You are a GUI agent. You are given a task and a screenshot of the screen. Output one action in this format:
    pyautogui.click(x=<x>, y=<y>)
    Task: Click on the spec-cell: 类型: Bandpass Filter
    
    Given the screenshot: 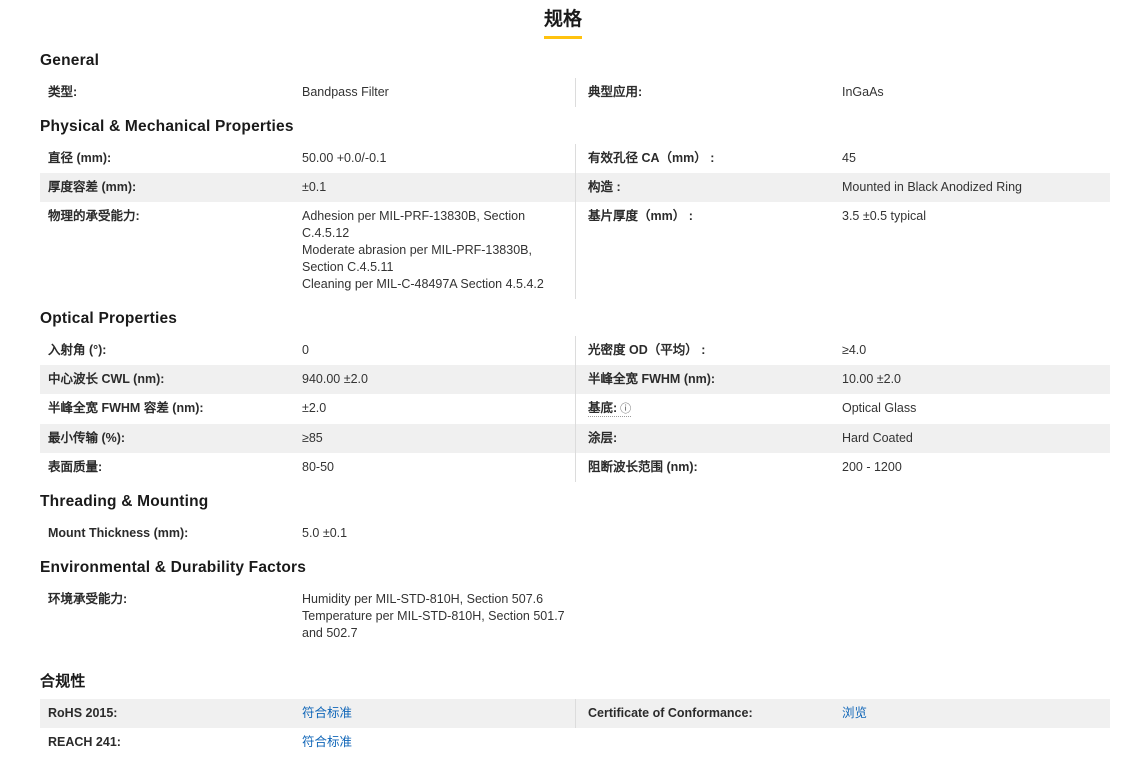 What is the action you would take?
    pyautogui.click(x=307, y=92)
    